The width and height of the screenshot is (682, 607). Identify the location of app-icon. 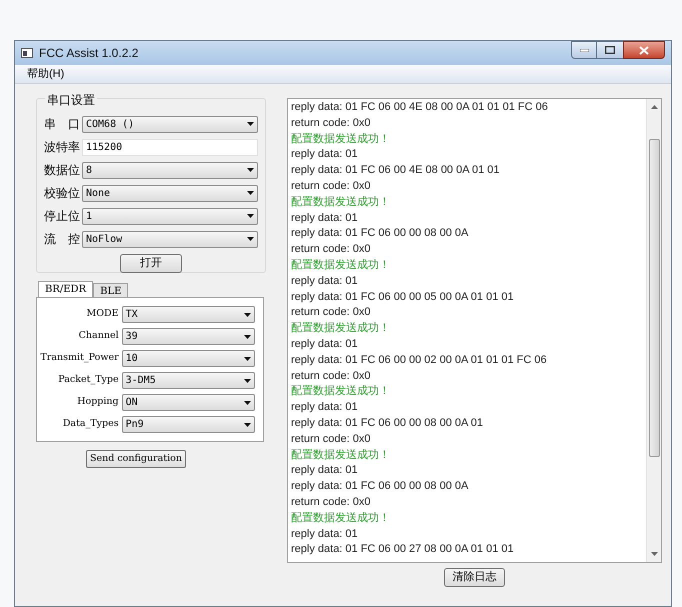
(27, 53).